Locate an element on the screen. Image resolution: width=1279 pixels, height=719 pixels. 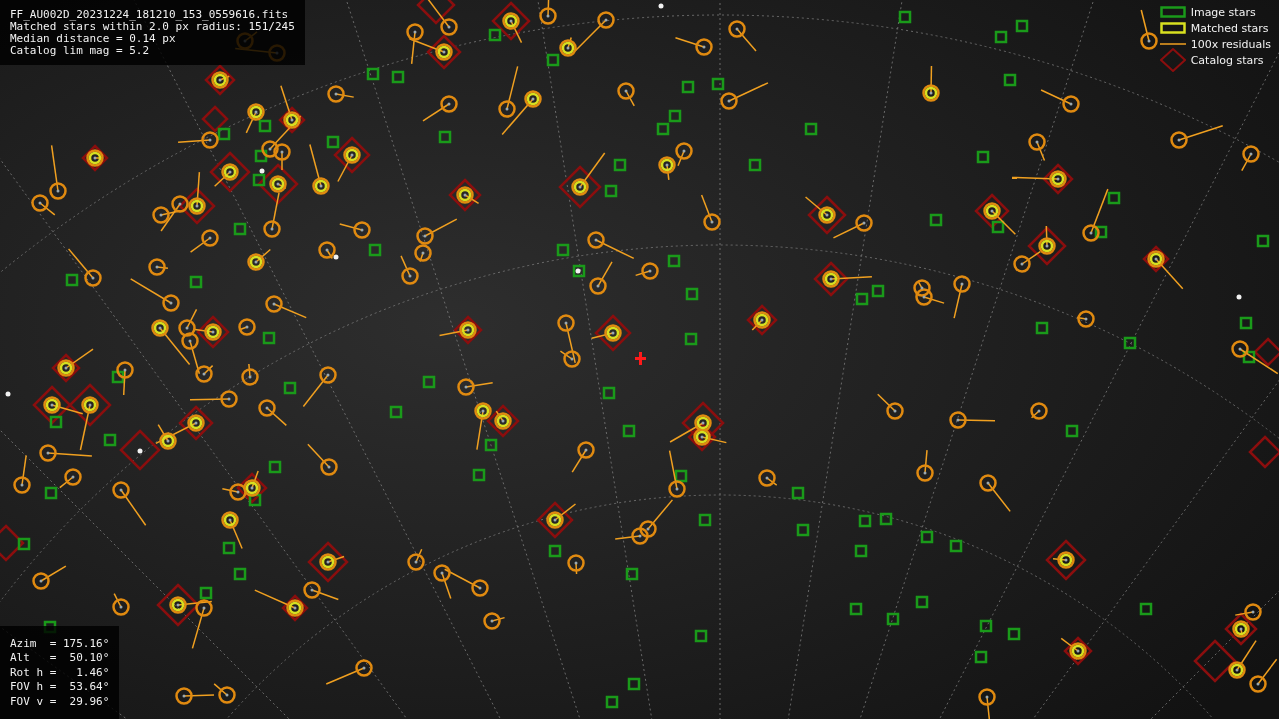
legend-label: 100x residuals is located at coordinates (1230, 44).